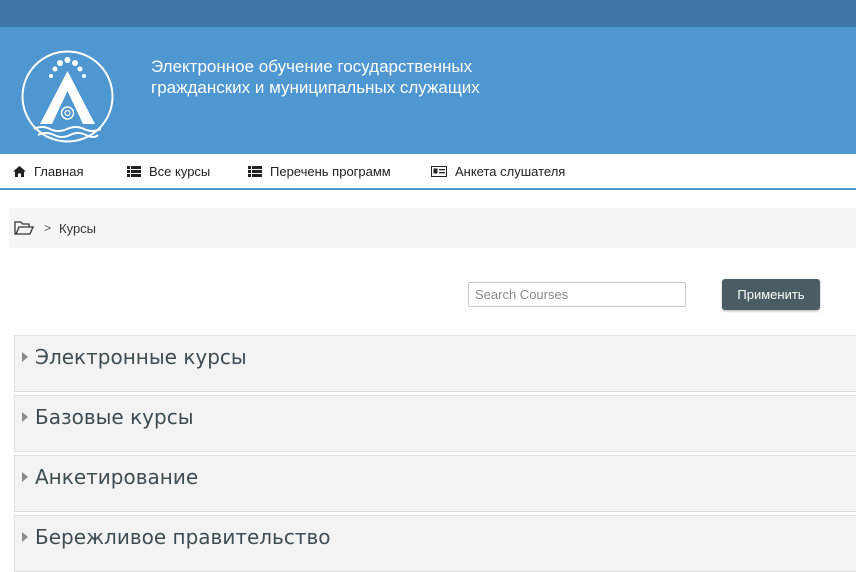 This screenshot has height=572, width=856. I want to click on emblem-logo, so click(67, 96).